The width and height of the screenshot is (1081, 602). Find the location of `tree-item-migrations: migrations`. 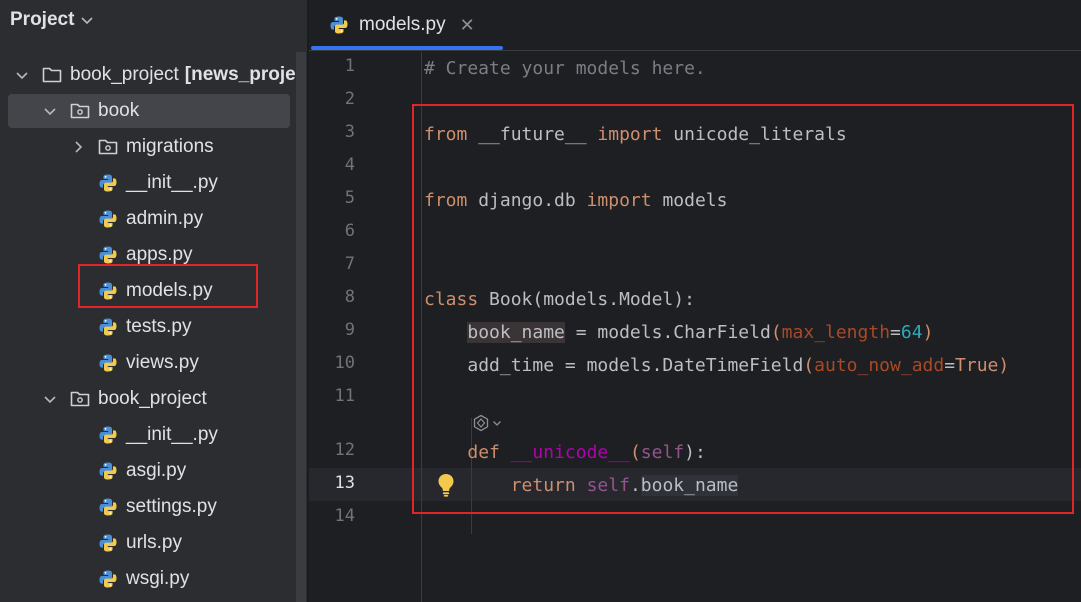

tree-item-migrations: migrations is located at coordinates (142, 147).